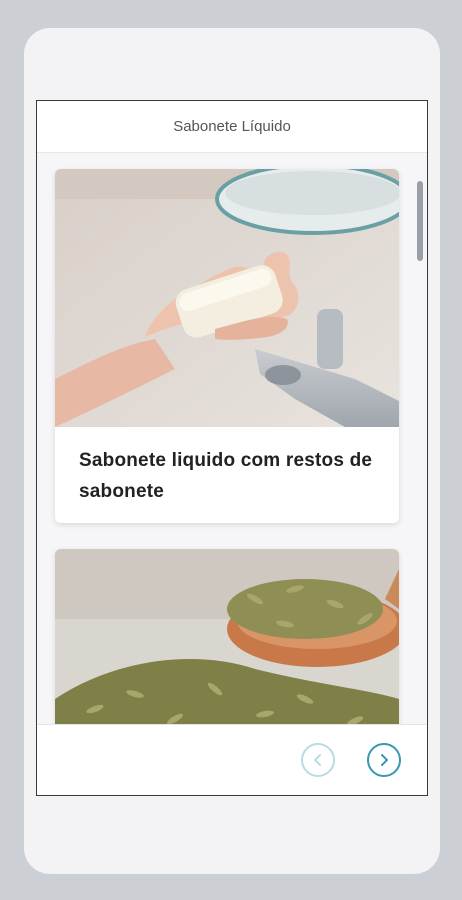 The image size is (462, 900). Describe the element at coordinates (232, 759) in the screenshot. I see `pager-footer` at that location.